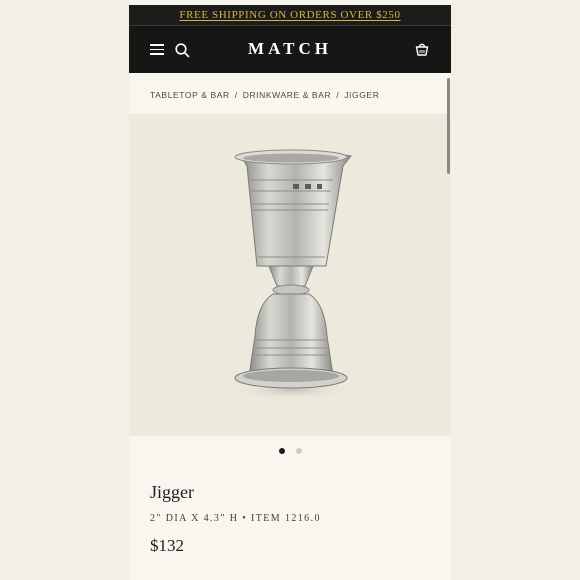 The width and height of the screenshot is (580, 580). What do you see at coordinates (290, 451) in the screenshot?
I see `carousel-pagination` at bounding box center [290, 451].